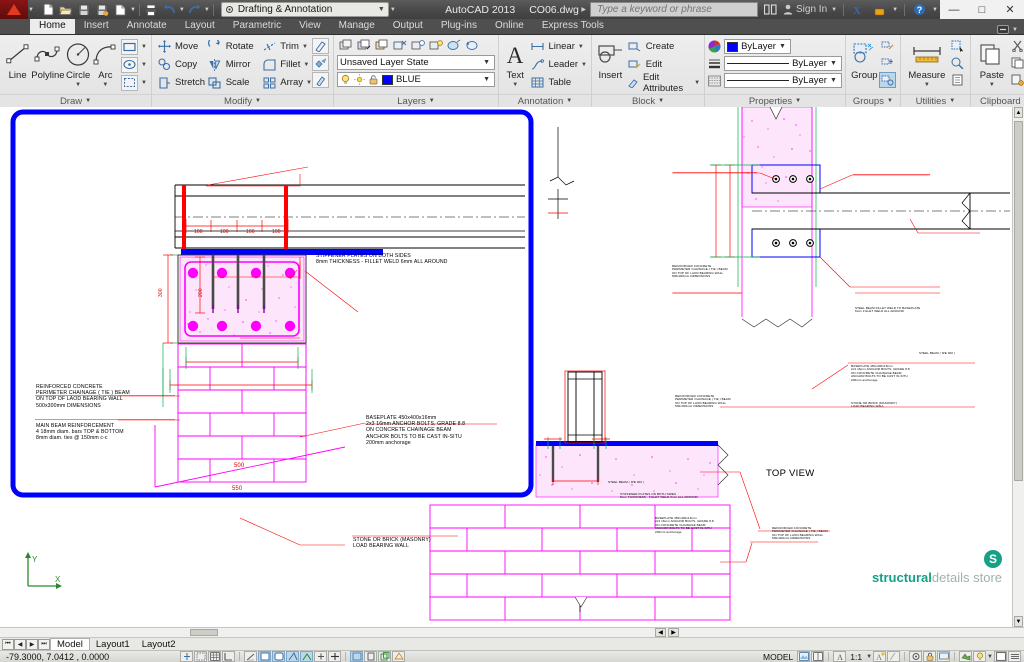 This screenshot has width=1024, height=662. Describe the element at coordinates (345, 45) in the screenshot. I see `layer-properties-icon` at that location.